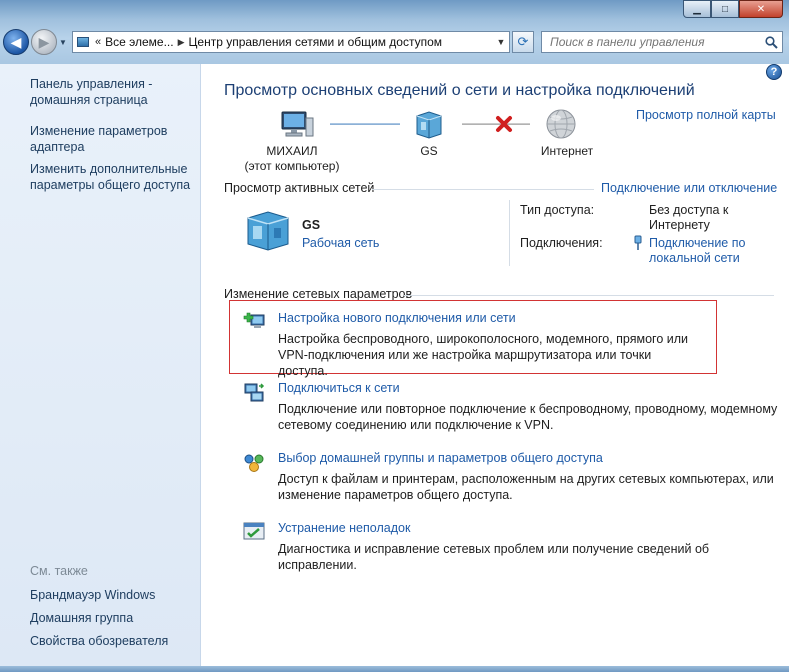 The height and width of the screenshot is (672, 789). I want to click on new-connection-link: Настройка нового подключения или сети, so click(397, 318).